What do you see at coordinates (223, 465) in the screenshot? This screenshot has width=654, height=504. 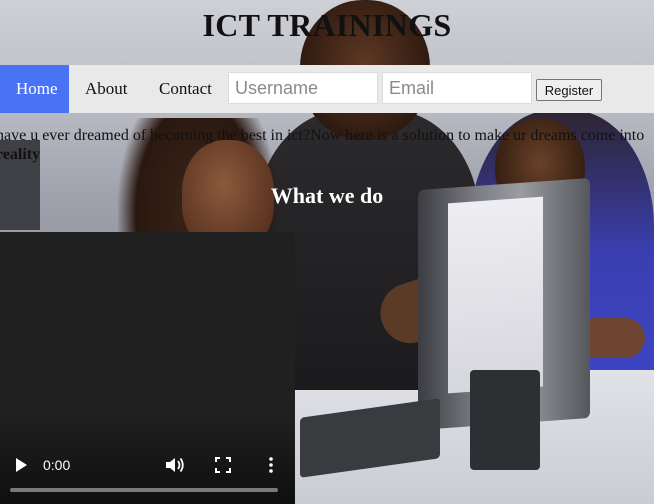 I see `fullscreen-icon` at bounding box center [223, 465].